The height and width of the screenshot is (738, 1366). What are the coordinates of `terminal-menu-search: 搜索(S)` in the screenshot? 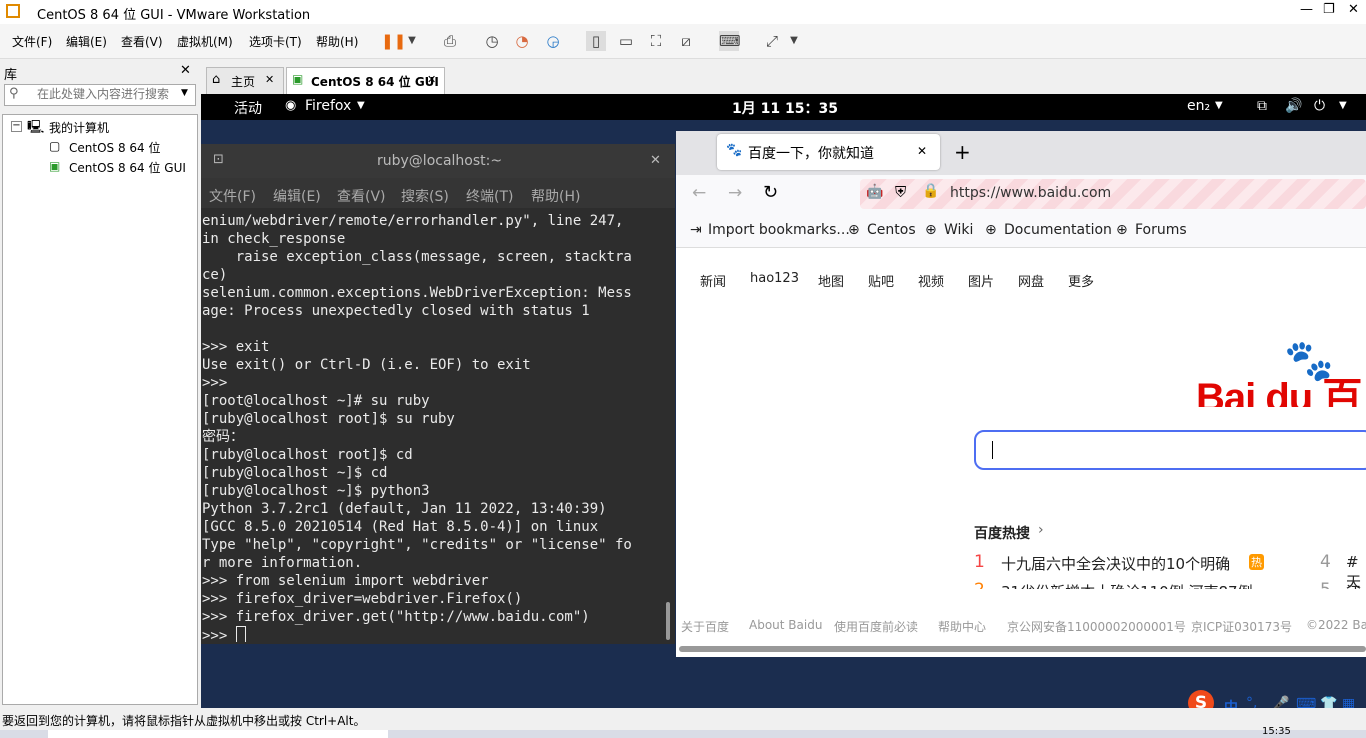 It's located at (425, 196).